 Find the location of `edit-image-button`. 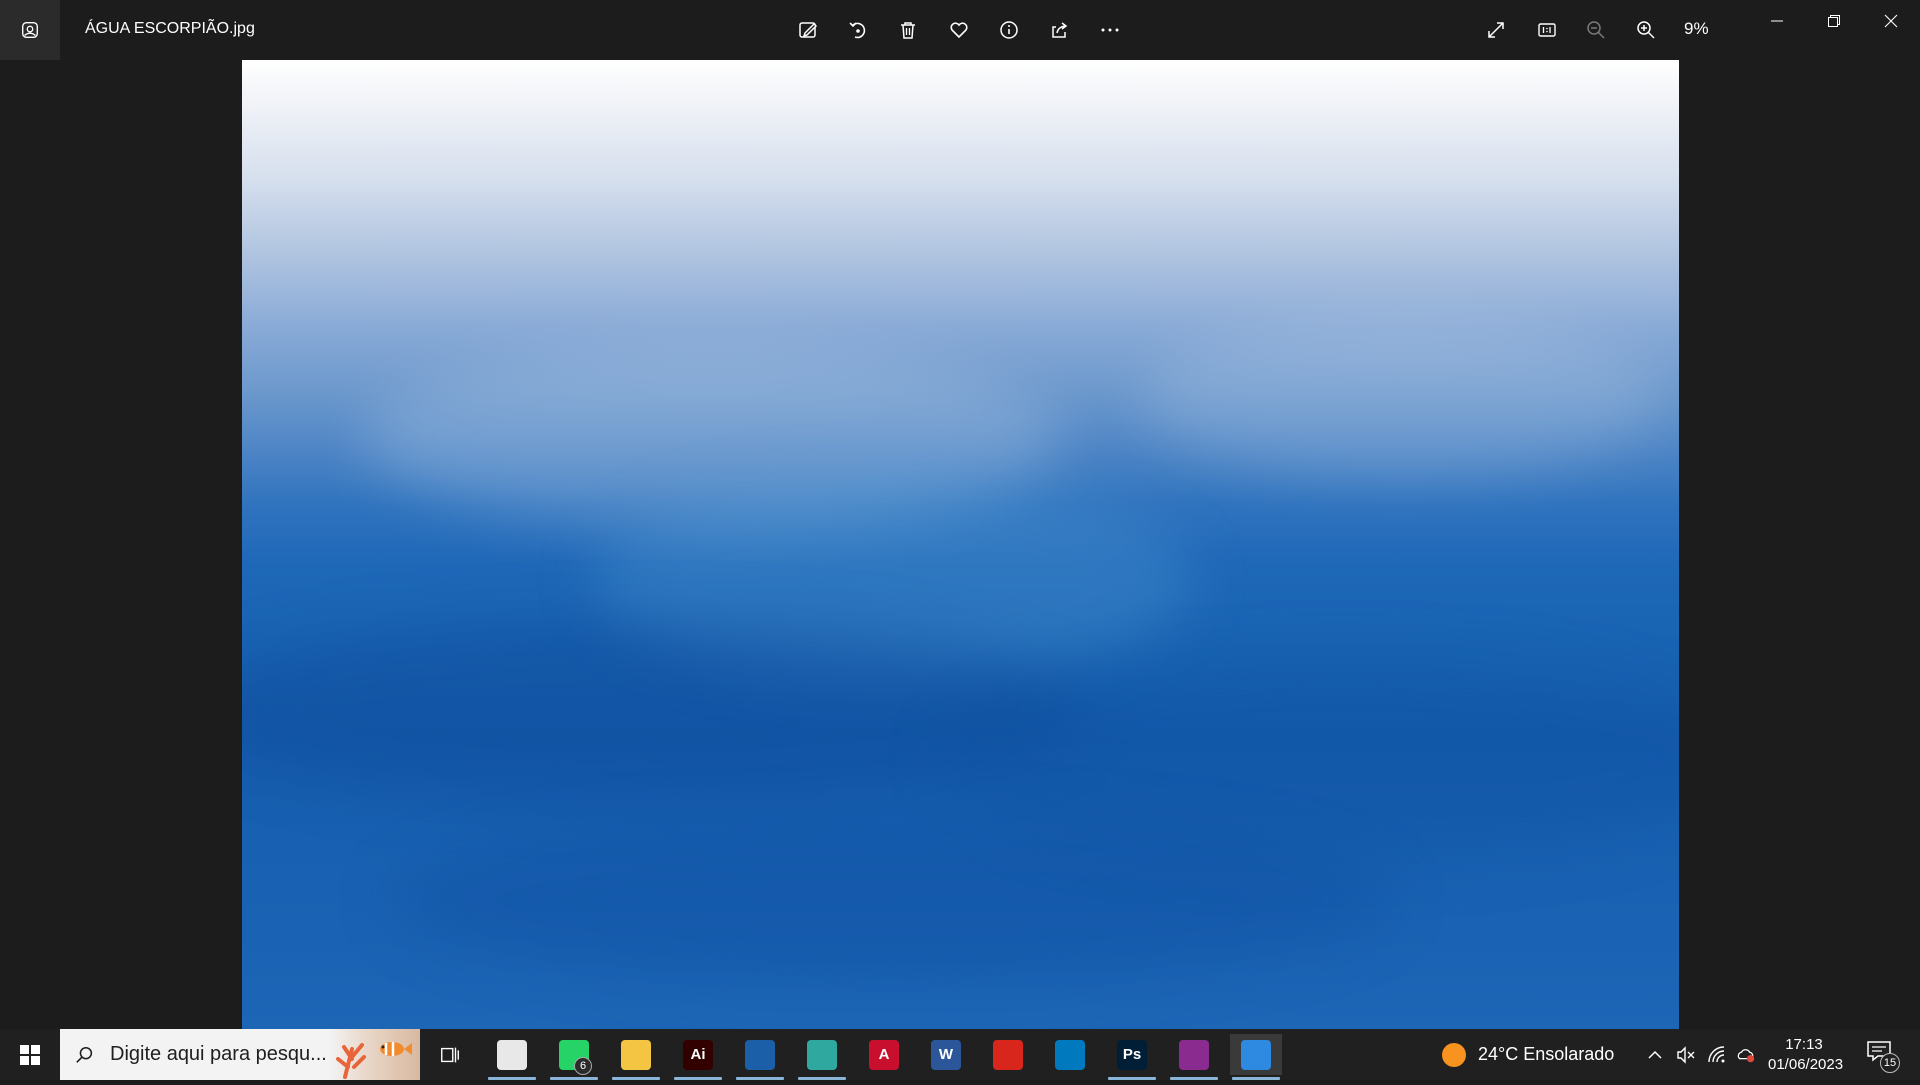

edit-image-button is located at coordinates (808, 30).